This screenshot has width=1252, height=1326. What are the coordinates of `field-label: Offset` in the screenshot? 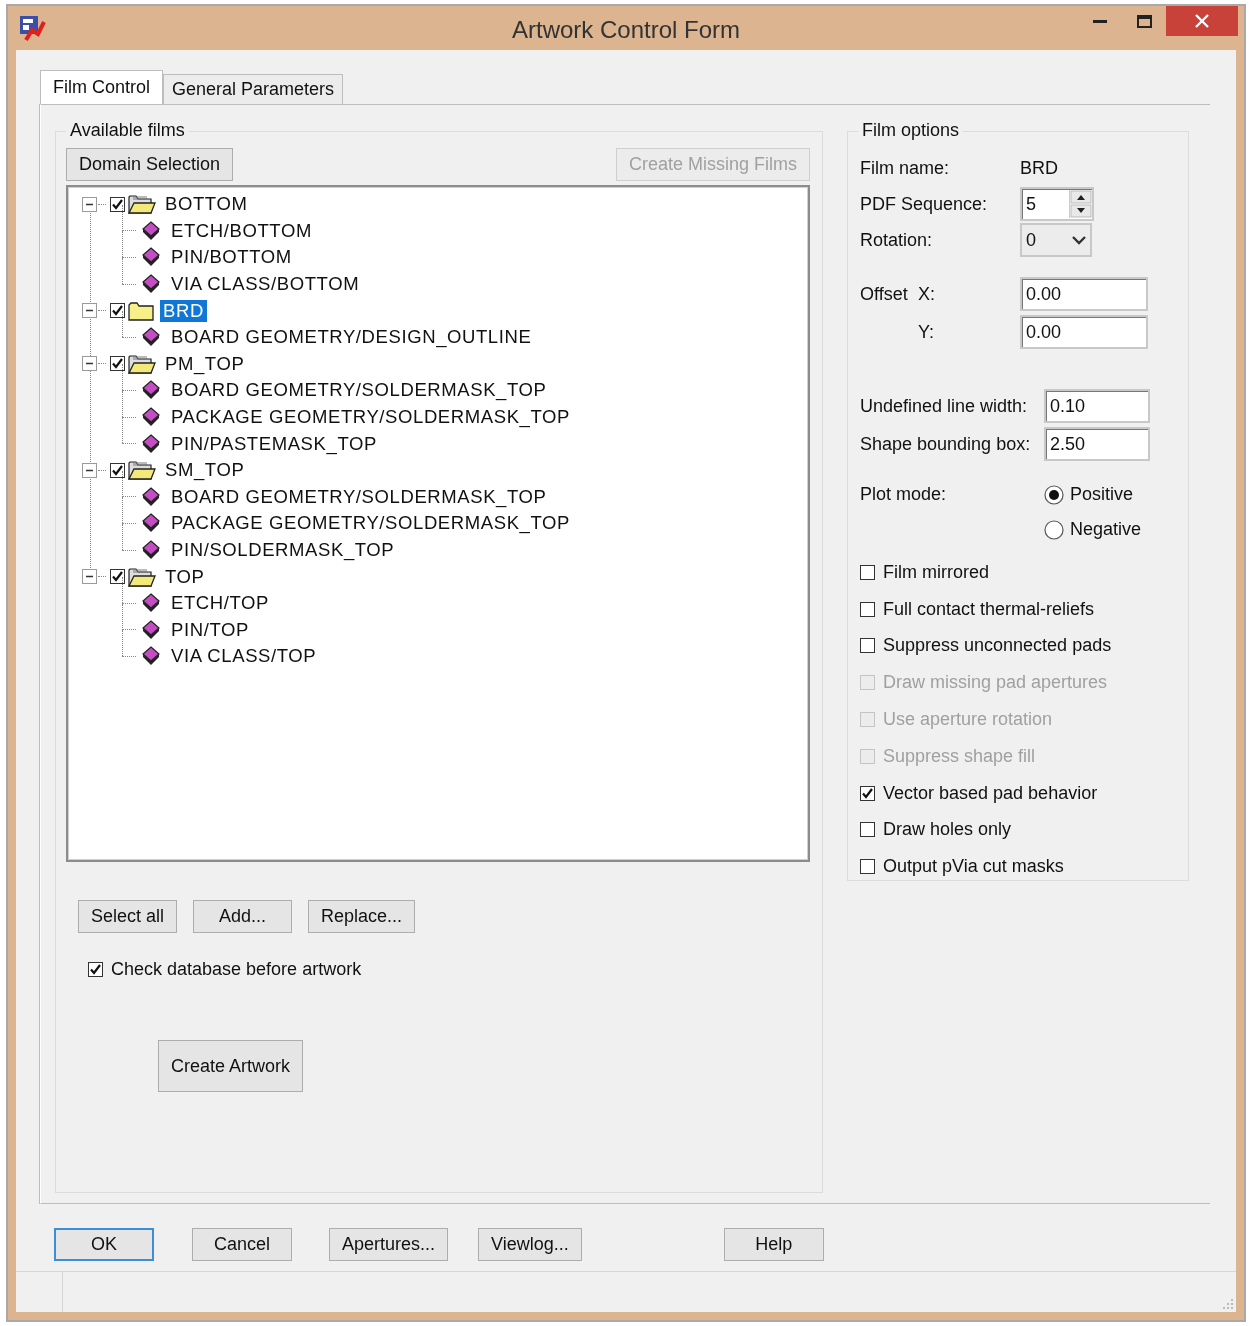 It's located at (884, 294).